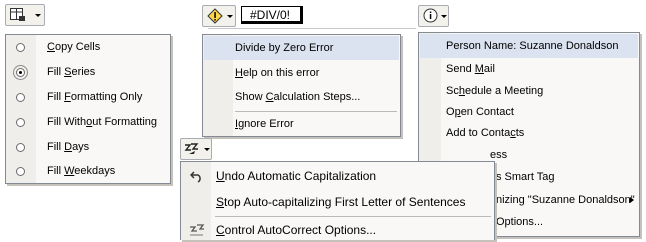 This screenshot has width=646, height=242. I want to click on menu-item-send-mail: Send Mail, so click(529, 69).